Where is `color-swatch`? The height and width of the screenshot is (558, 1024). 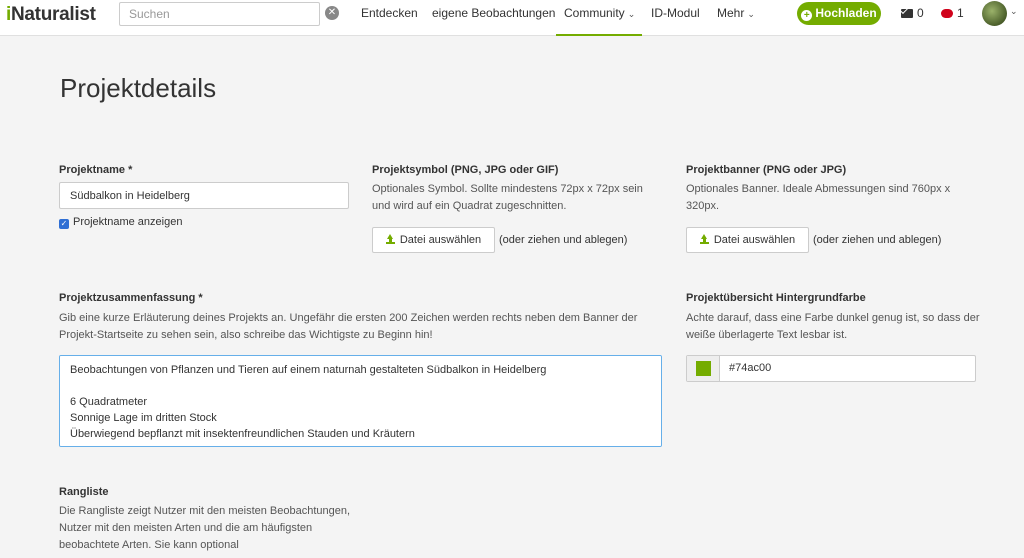
color-swatch is located at coordinates (703, 368).